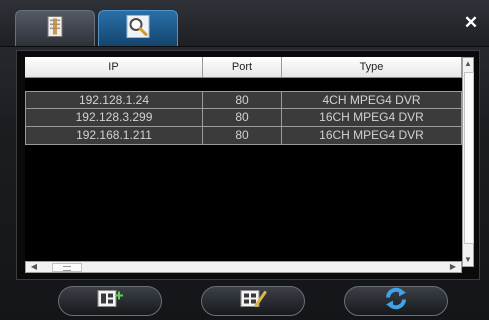  Describe the element at coordinates (372, 100) in the screenshot. I see `cell-type: 4CH MPEG4 DVR` at that location.